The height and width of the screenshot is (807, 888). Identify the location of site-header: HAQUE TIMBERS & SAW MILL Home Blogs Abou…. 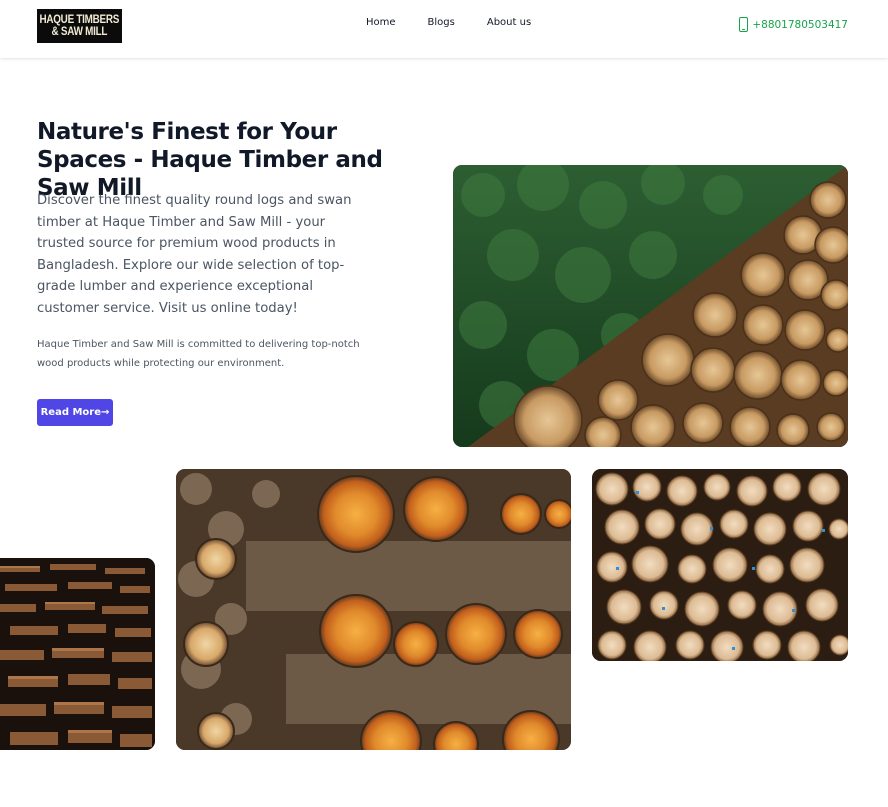
(444, 29).